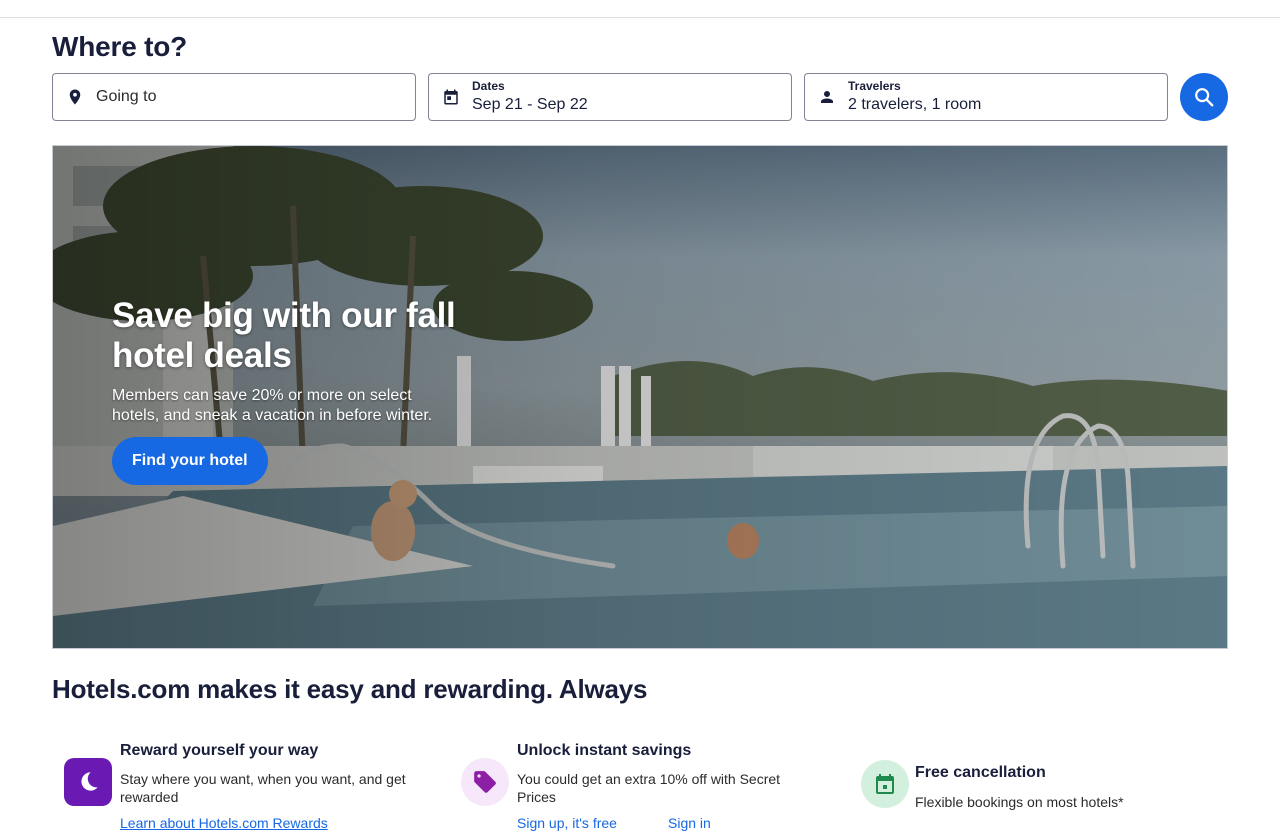 The height and width of the screenshot is (831, 1280). What do you see at coordinates (986, 97) in the screenshot?
I see `travelers-field: Travelers 2 travelers, 1 room` at bounding box center [986, 97].